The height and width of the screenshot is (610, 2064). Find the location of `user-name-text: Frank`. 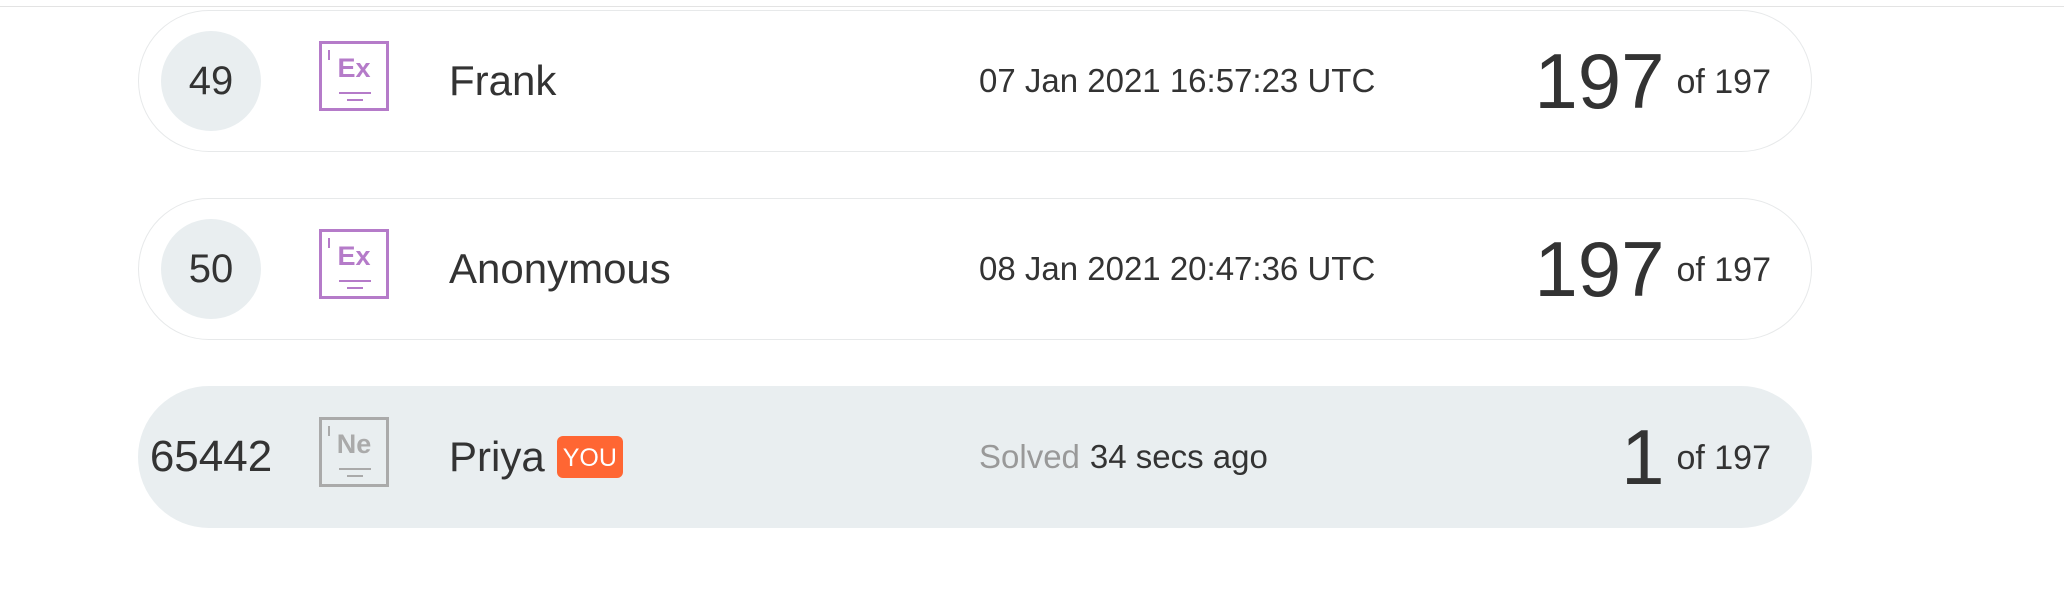

user-name-text: Frank is located at coordinates (502, 81).